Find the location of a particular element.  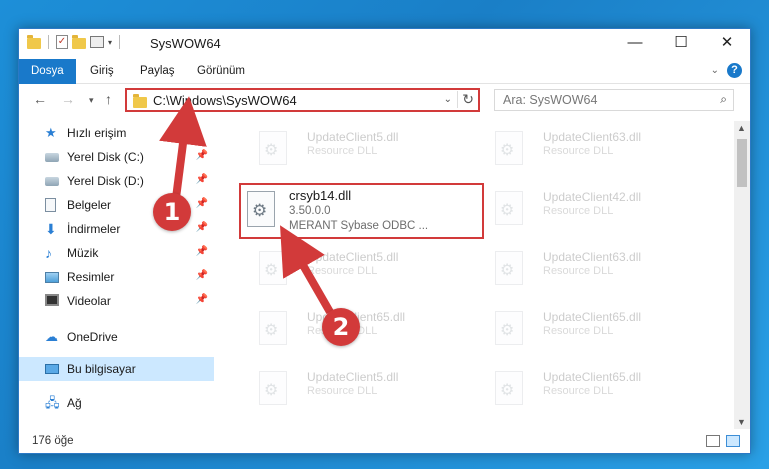

tiles-view-icon is located at coordinates (733, 441).